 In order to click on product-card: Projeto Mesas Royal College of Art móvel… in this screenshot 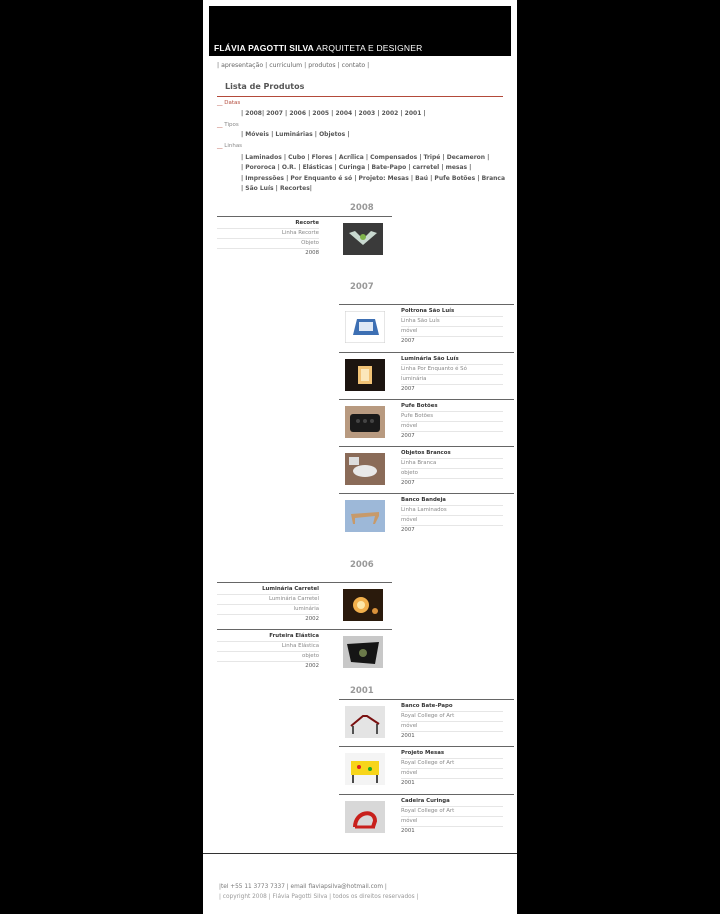, I will do `click(426, 769)`.